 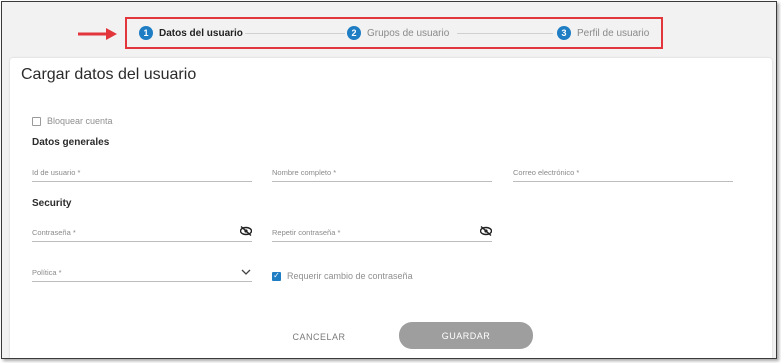 I want to click on step-perfil-usuario: 3 Perfil de usuario, so click(x=603, y=33).